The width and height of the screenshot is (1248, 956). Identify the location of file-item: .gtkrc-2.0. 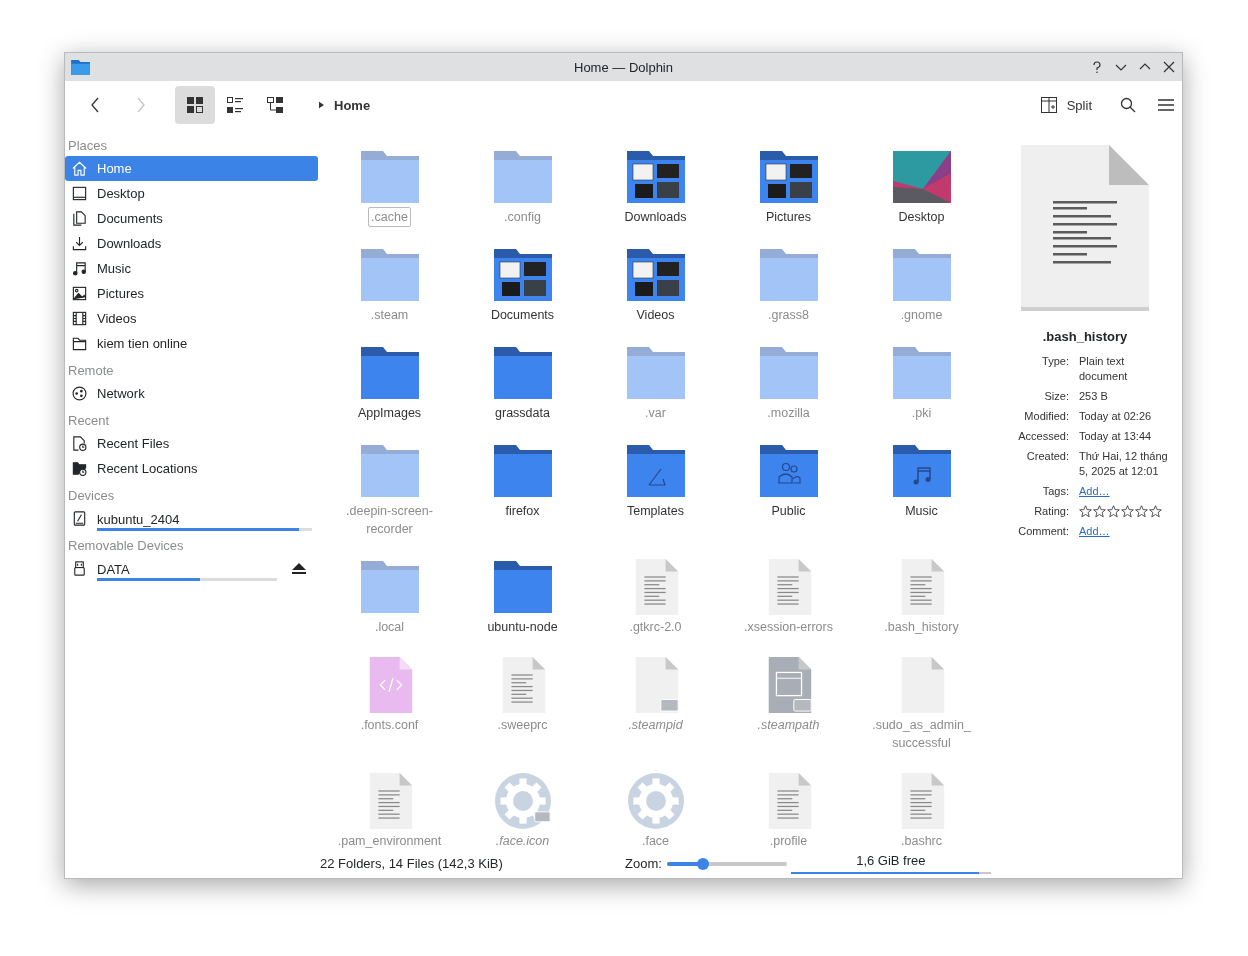
(655, 595).